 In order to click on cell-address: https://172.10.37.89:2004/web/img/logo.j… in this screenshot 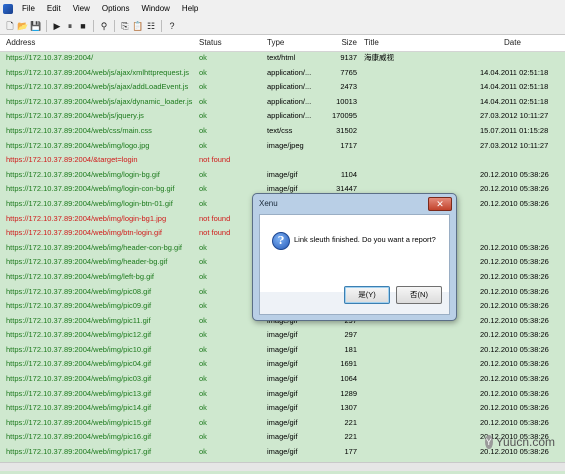, I will do `click(78, 145)`.